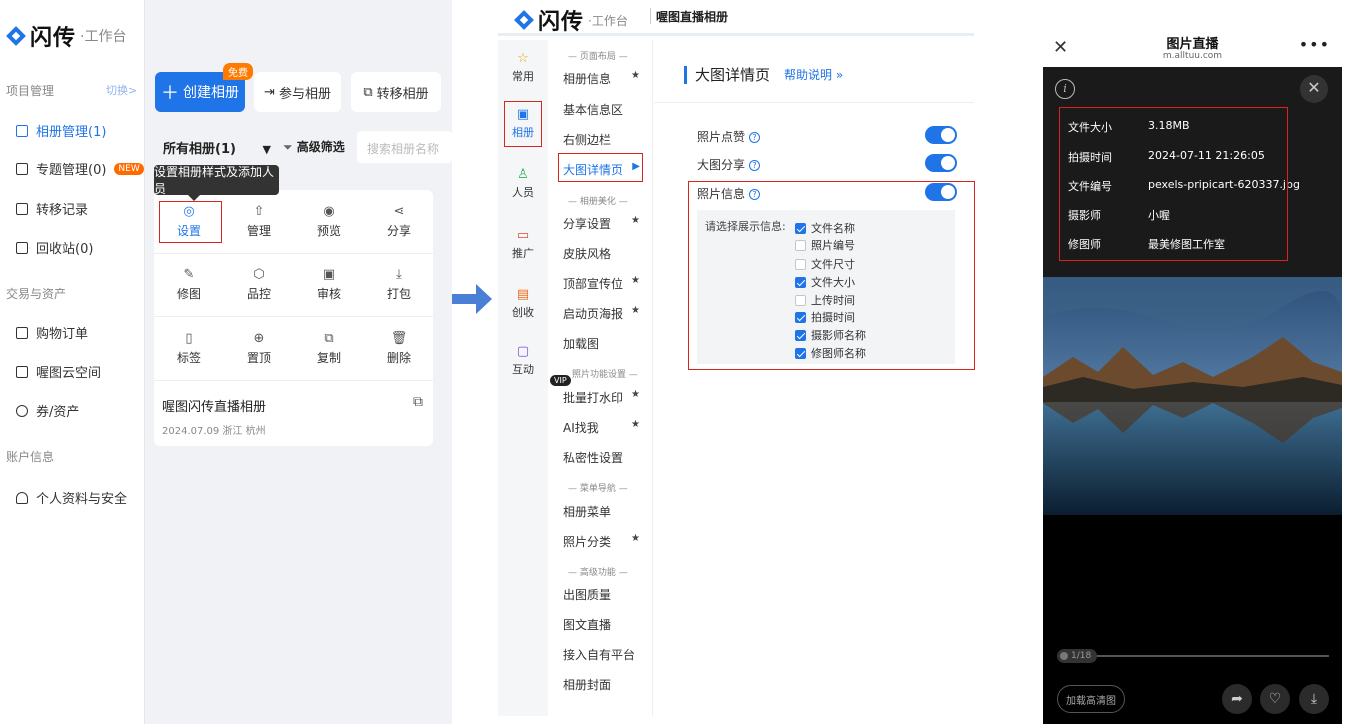 This screenshot has height=724, width=1354. Describe the element at coordinates (266, 149) in the screenshot. I see `caret-down-icon: ▼` at that location.